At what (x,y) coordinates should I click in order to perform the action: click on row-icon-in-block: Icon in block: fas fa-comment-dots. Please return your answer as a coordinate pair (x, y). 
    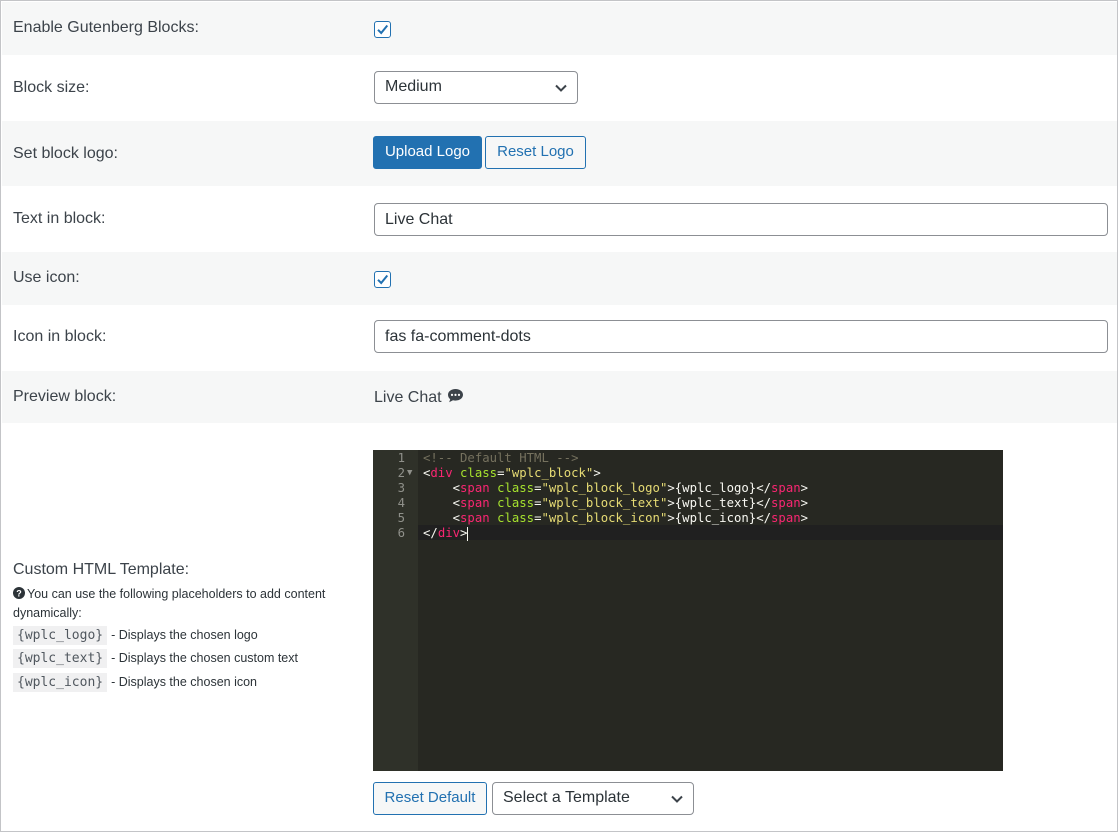
    Looking at the image, I should click on (559, 338).